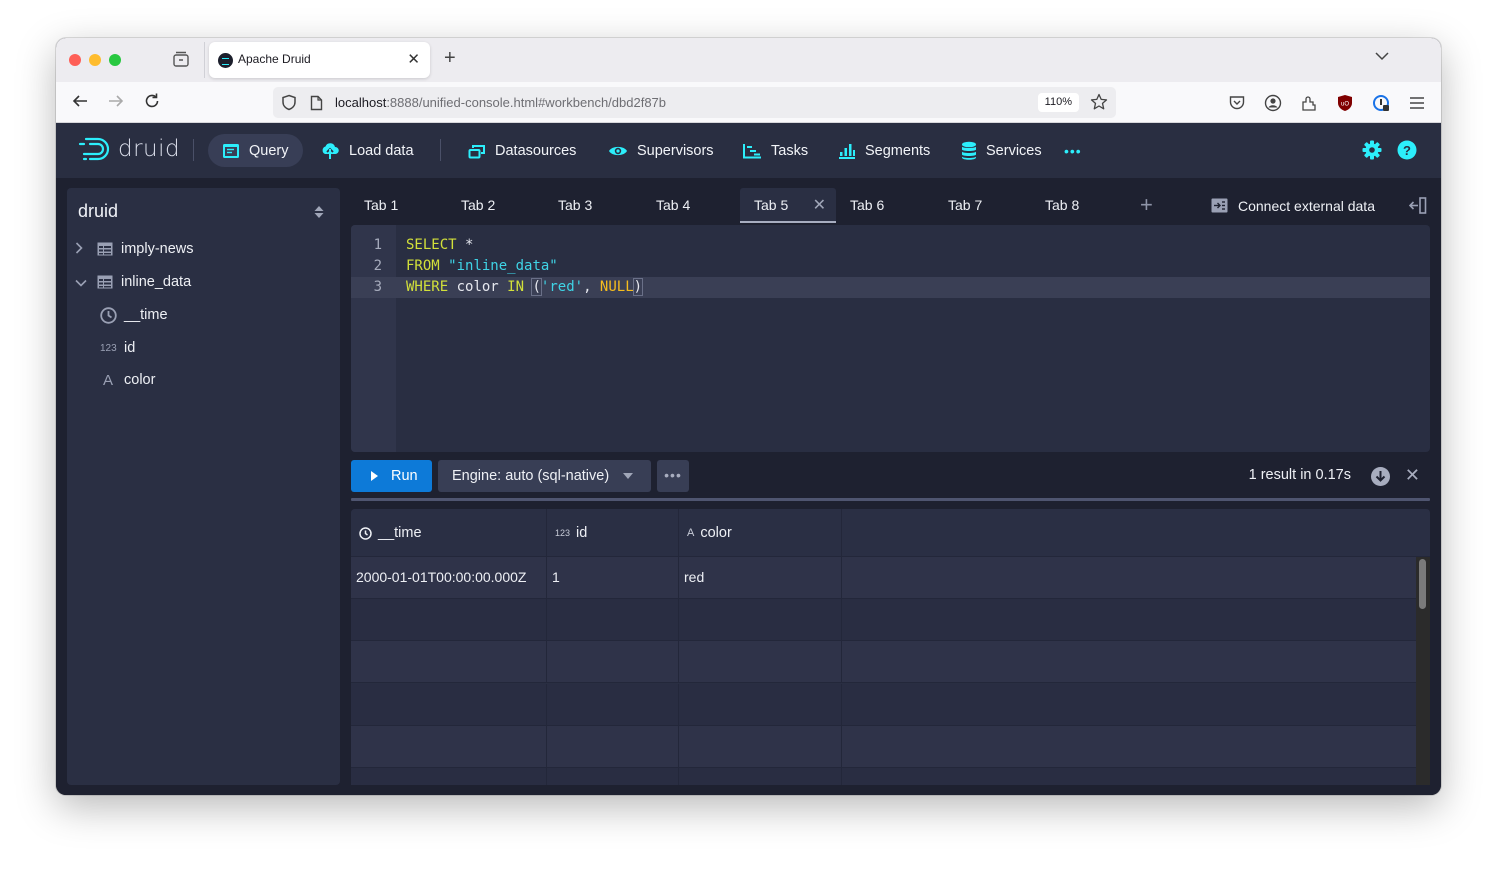 Image resolution: width=1497 pixels, height=870 pixels. Describe the element at coordinates (661, 150) in the screenshot. I see `nav-supervisors: Supervisors` at that location.